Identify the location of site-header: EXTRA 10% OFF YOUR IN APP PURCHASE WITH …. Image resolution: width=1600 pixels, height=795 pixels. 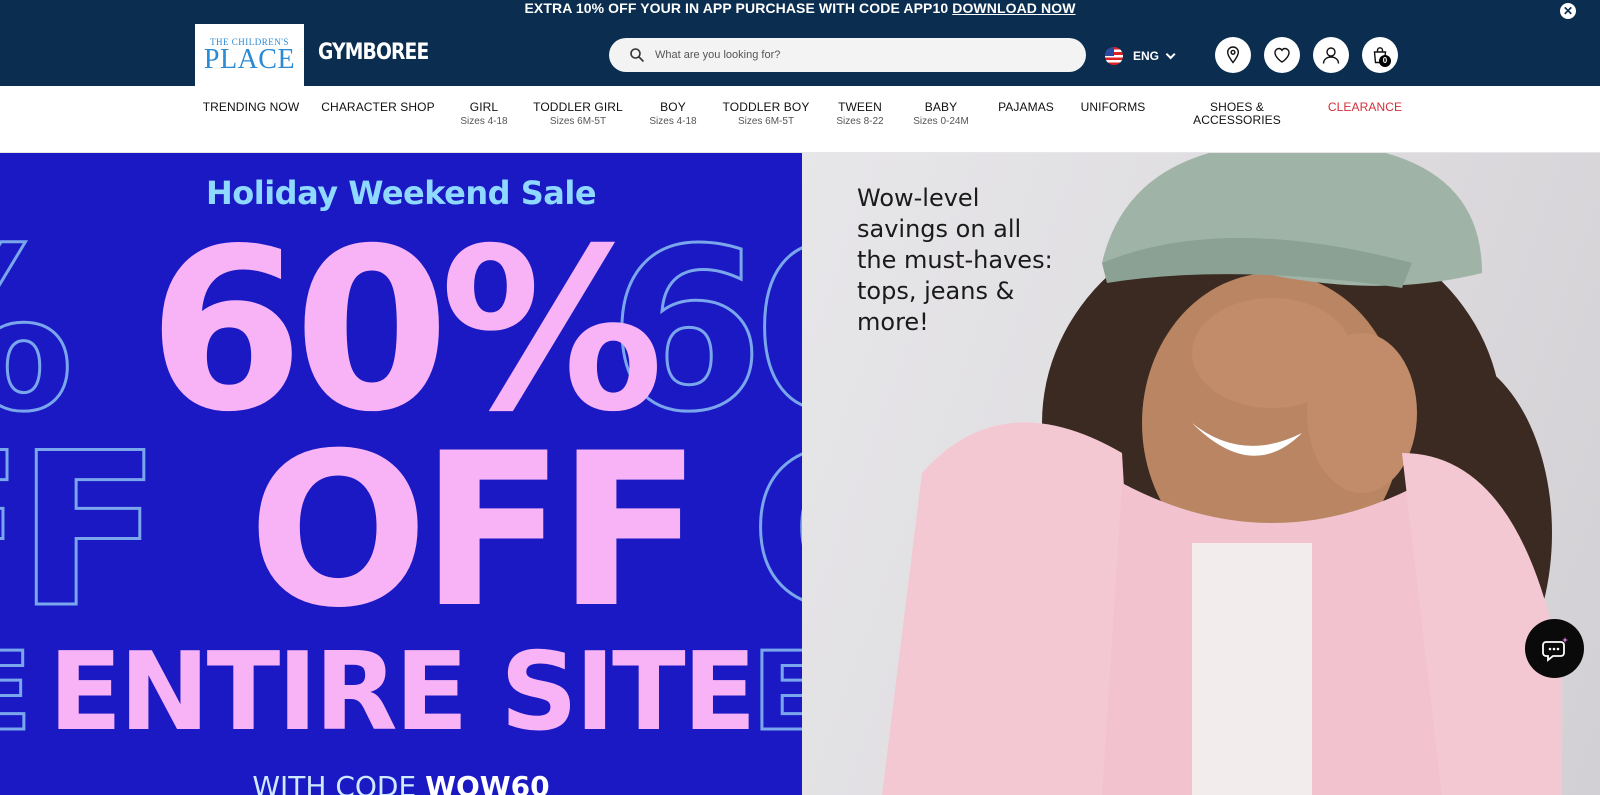
(800, 43).